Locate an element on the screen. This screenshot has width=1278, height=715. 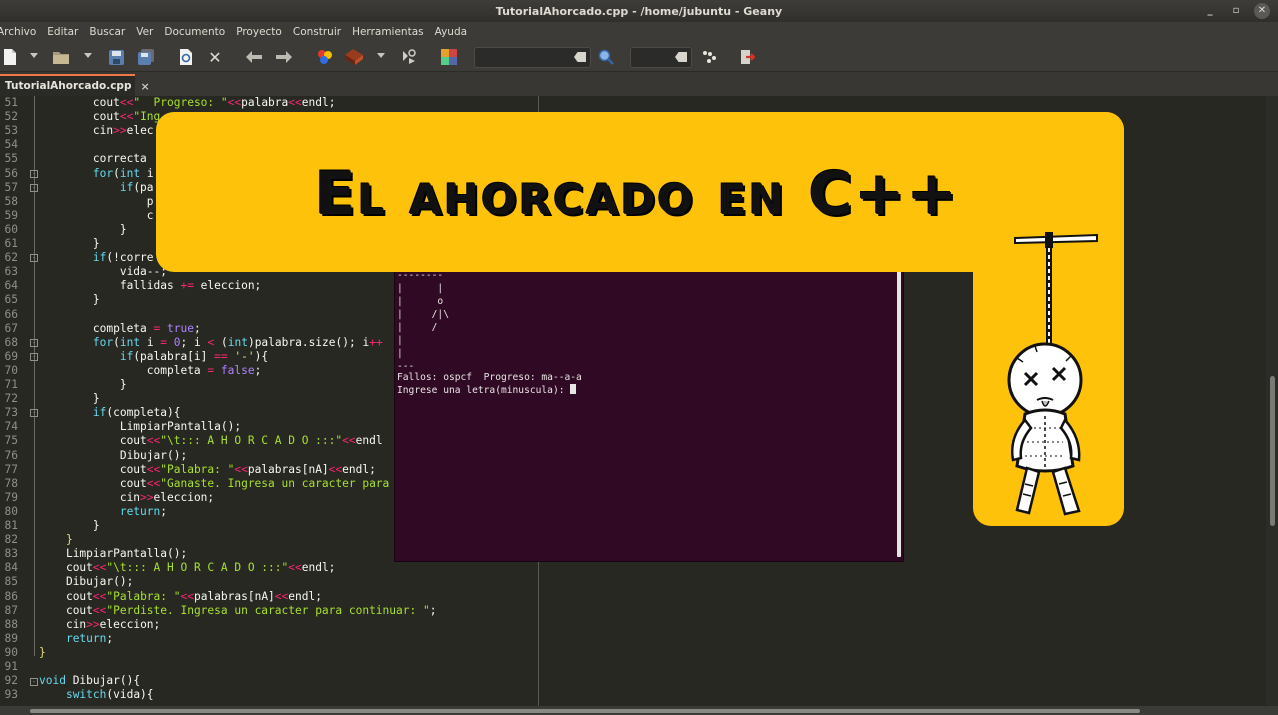
code-line: if(pa is located at coordinates (96, 188).